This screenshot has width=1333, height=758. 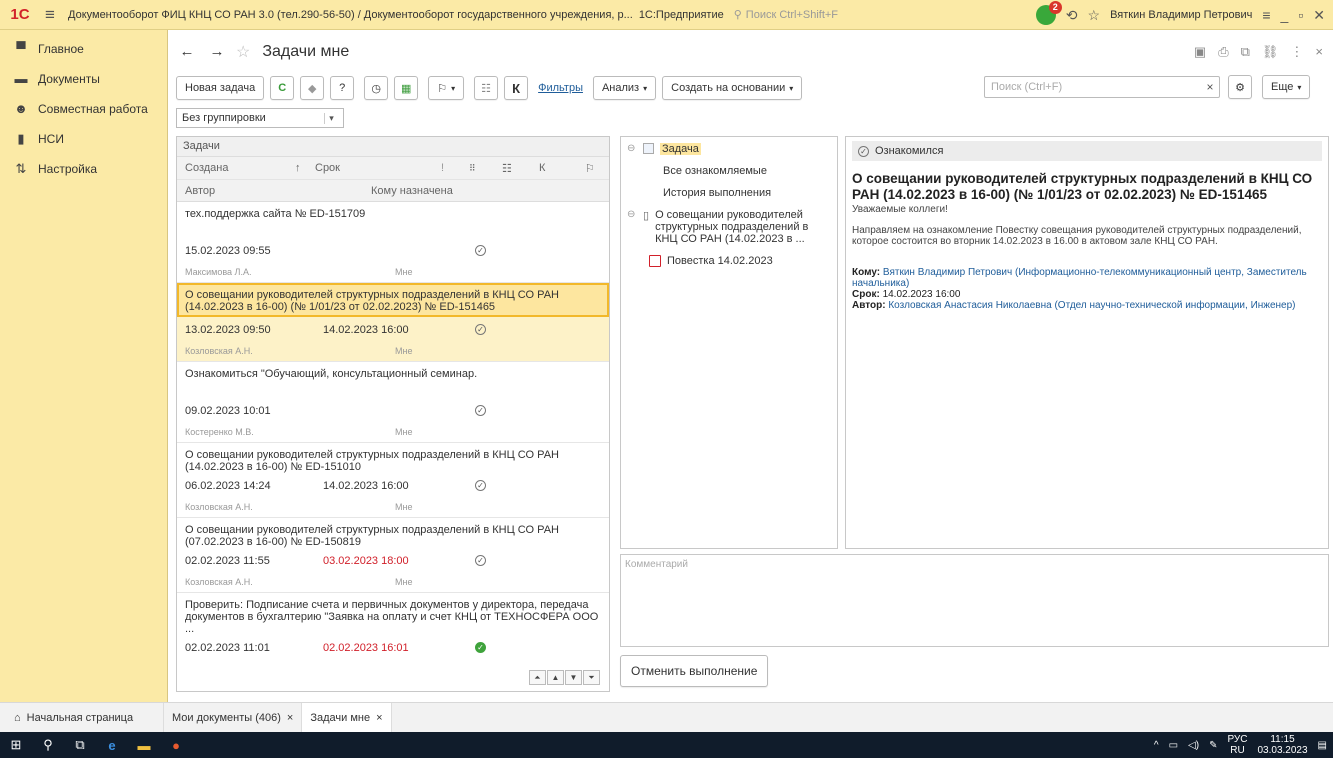 I want to click on more-vertical-icon: ⋮, so click(x=1296, y=52).